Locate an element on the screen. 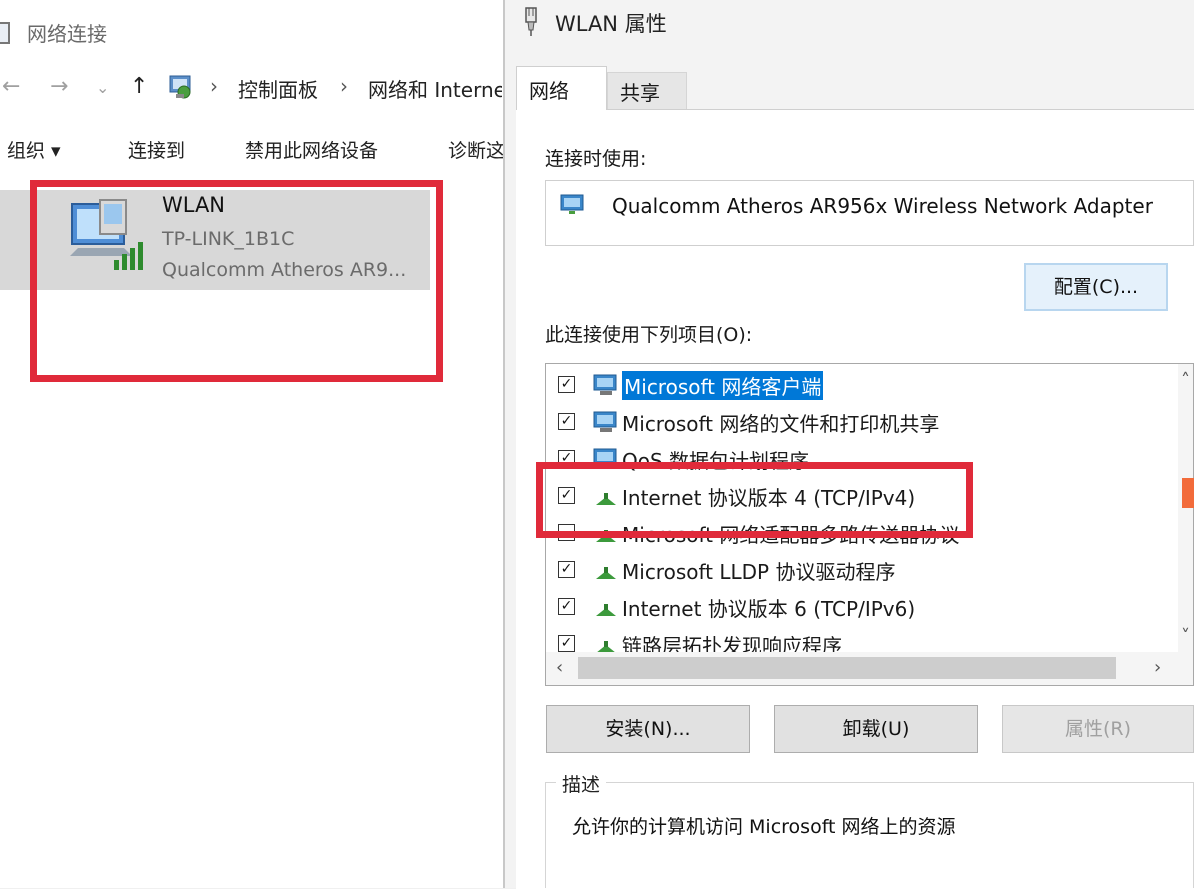  network-client-icon is located at coordinates (605, 384).